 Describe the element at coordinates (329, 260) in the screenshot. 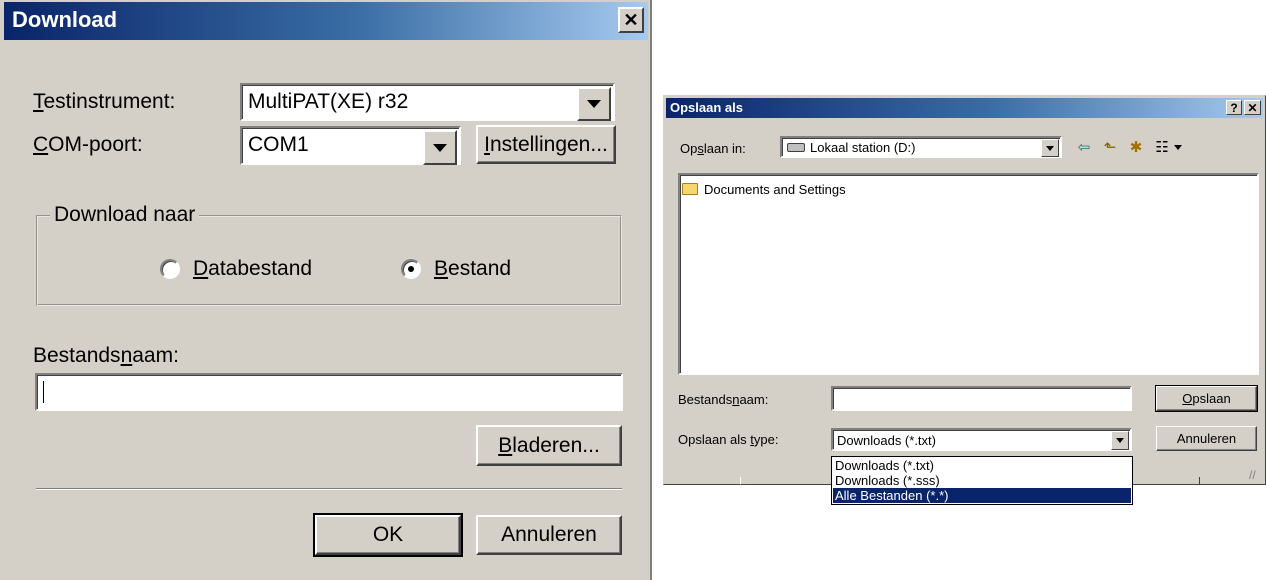

I see `download-target-group` at that location.